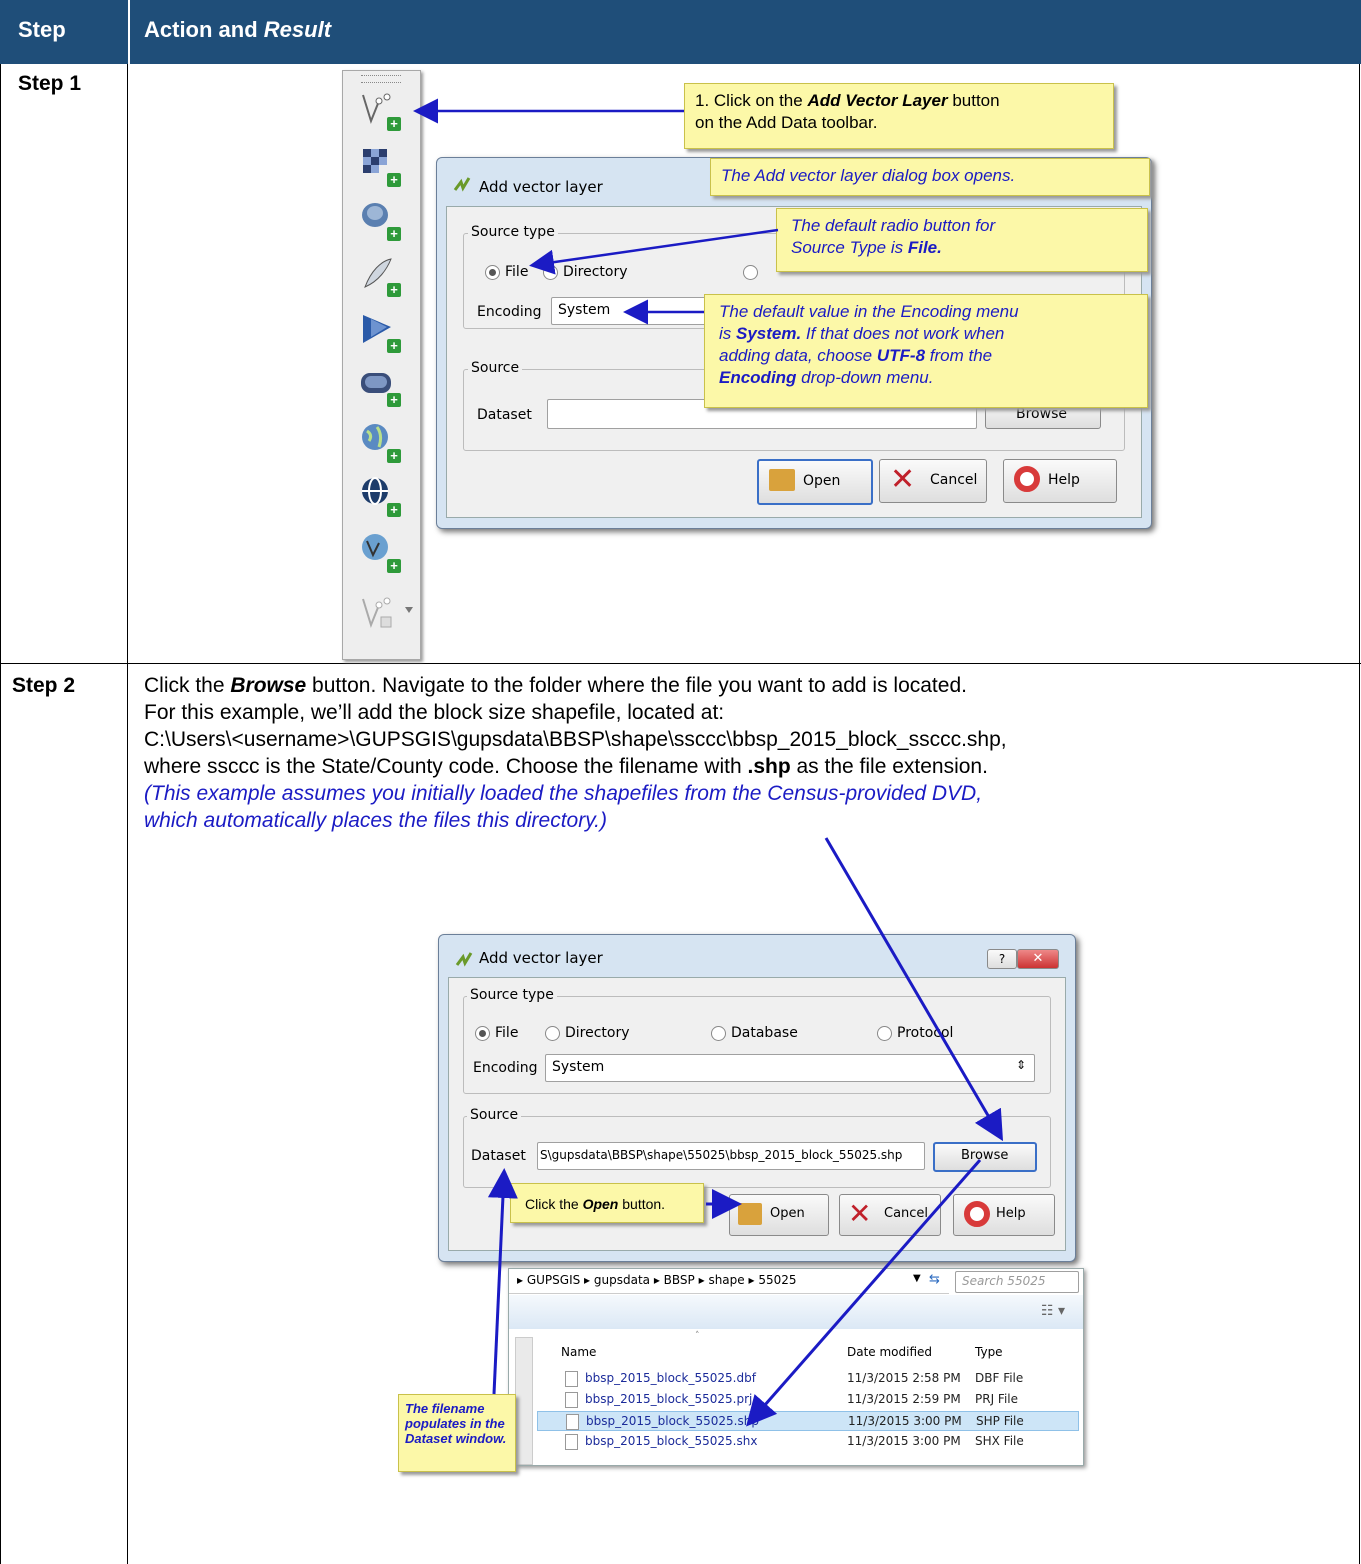 This screenshot has height=1564, width=1361. What do you see at coordinates (864, 1293) in the screenshot?
I see `arrow-browse-to-file` at bounding box center [864, 1293].